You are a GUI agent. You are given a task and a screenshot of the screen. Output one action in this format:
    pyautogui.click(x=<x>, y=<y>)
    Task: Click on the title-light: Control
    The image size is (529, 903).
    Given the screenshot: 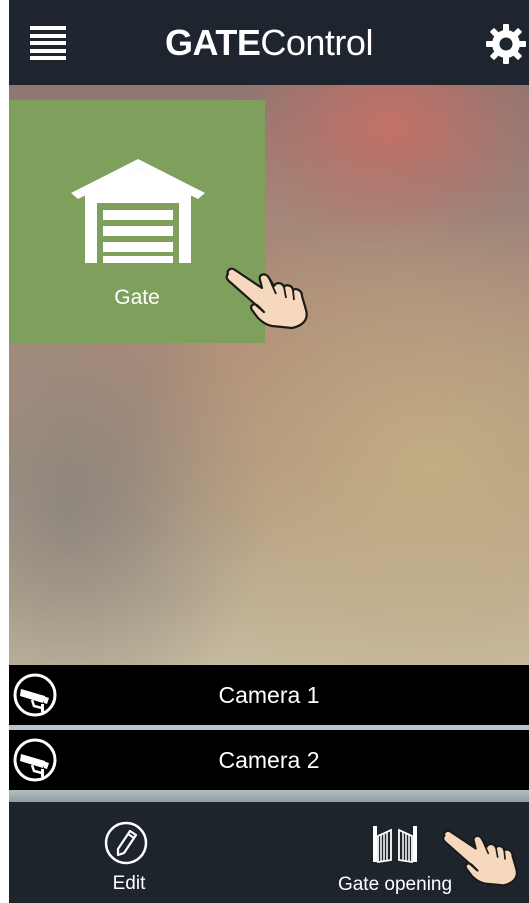 What is the action you would take?
    pyautogui.click(x=316, y=42)
    